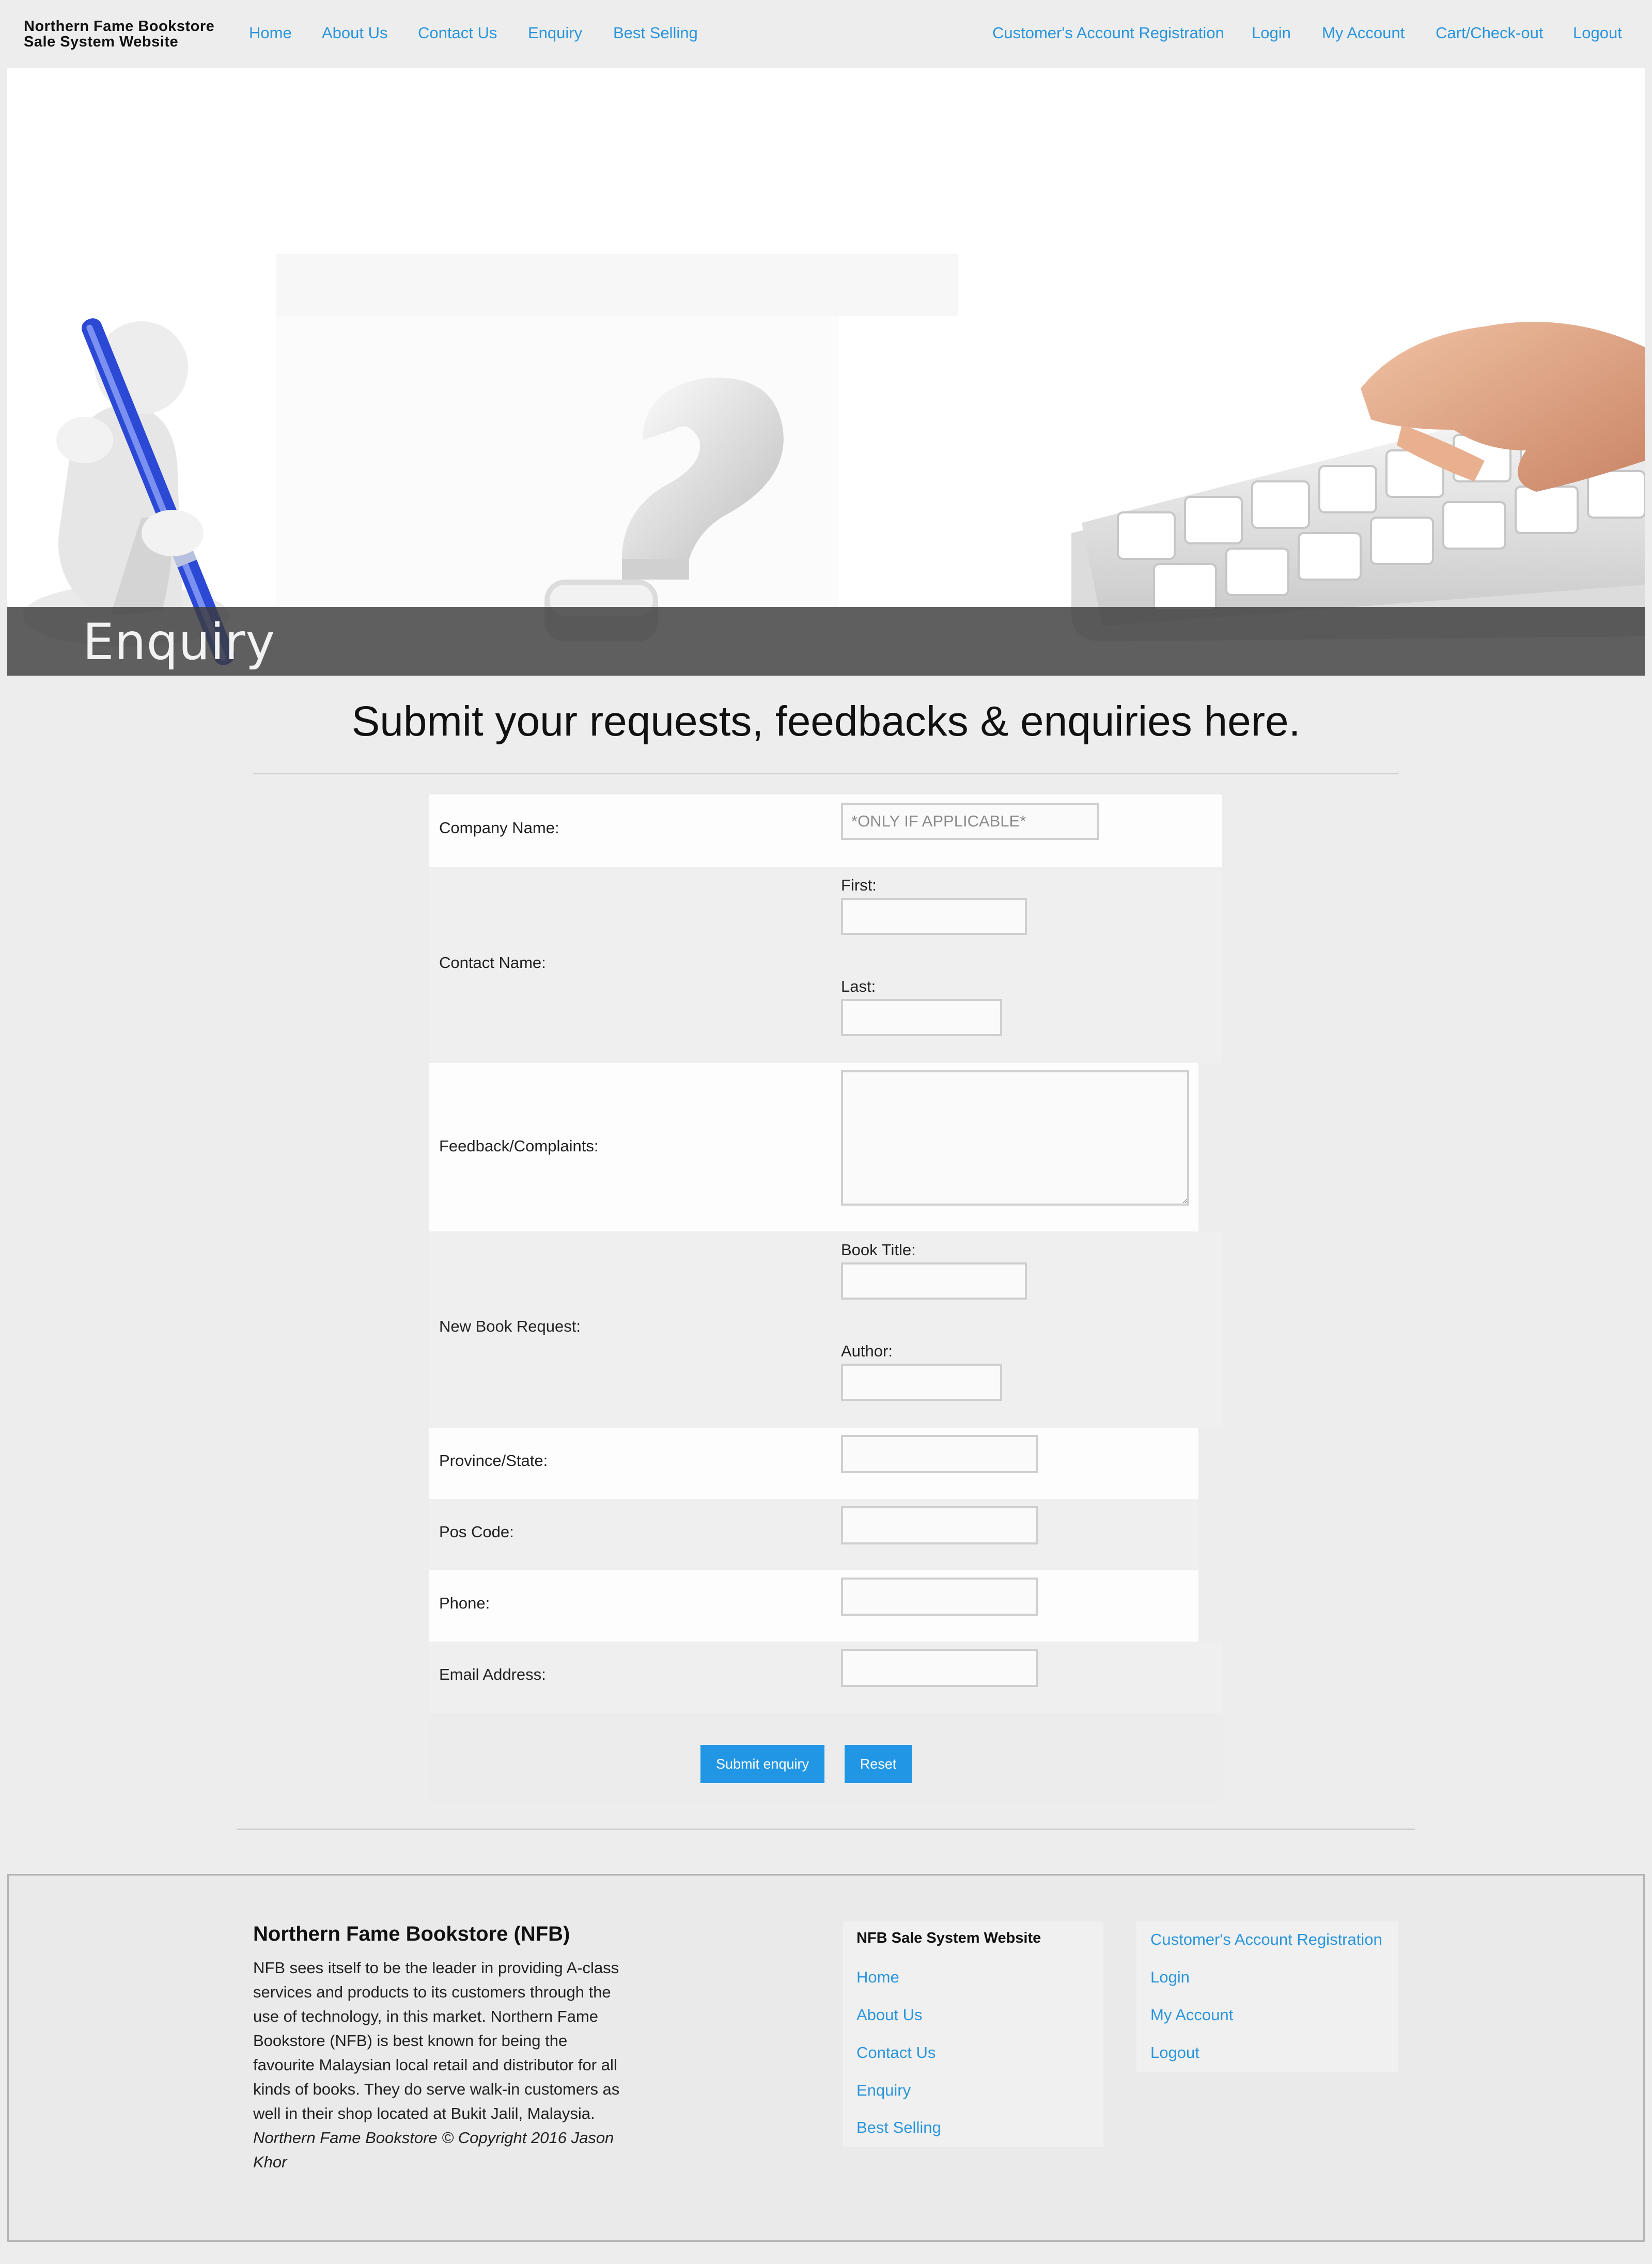  Describe the element at coordinates (411, 1934) in the screenshot. I see `footer-title: Northern Fame Bookstore (NFB)` at that location.